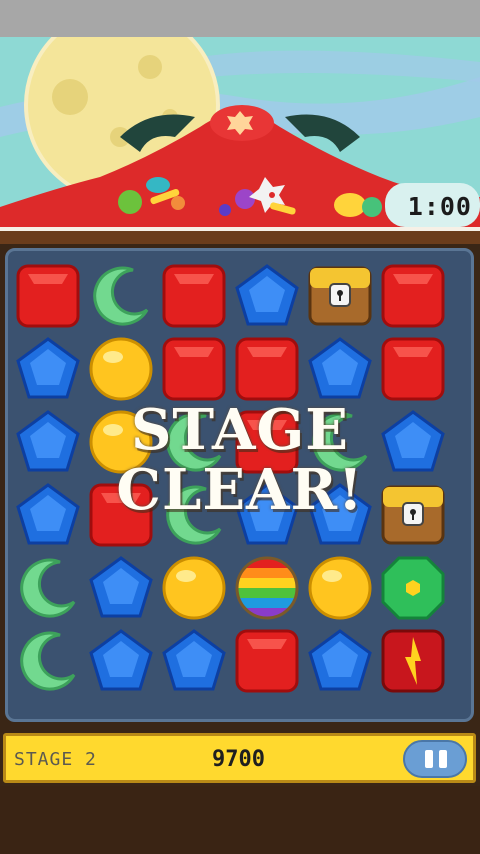  I want to click on status-panel: STAGE 2 9700, so click(239, 758).